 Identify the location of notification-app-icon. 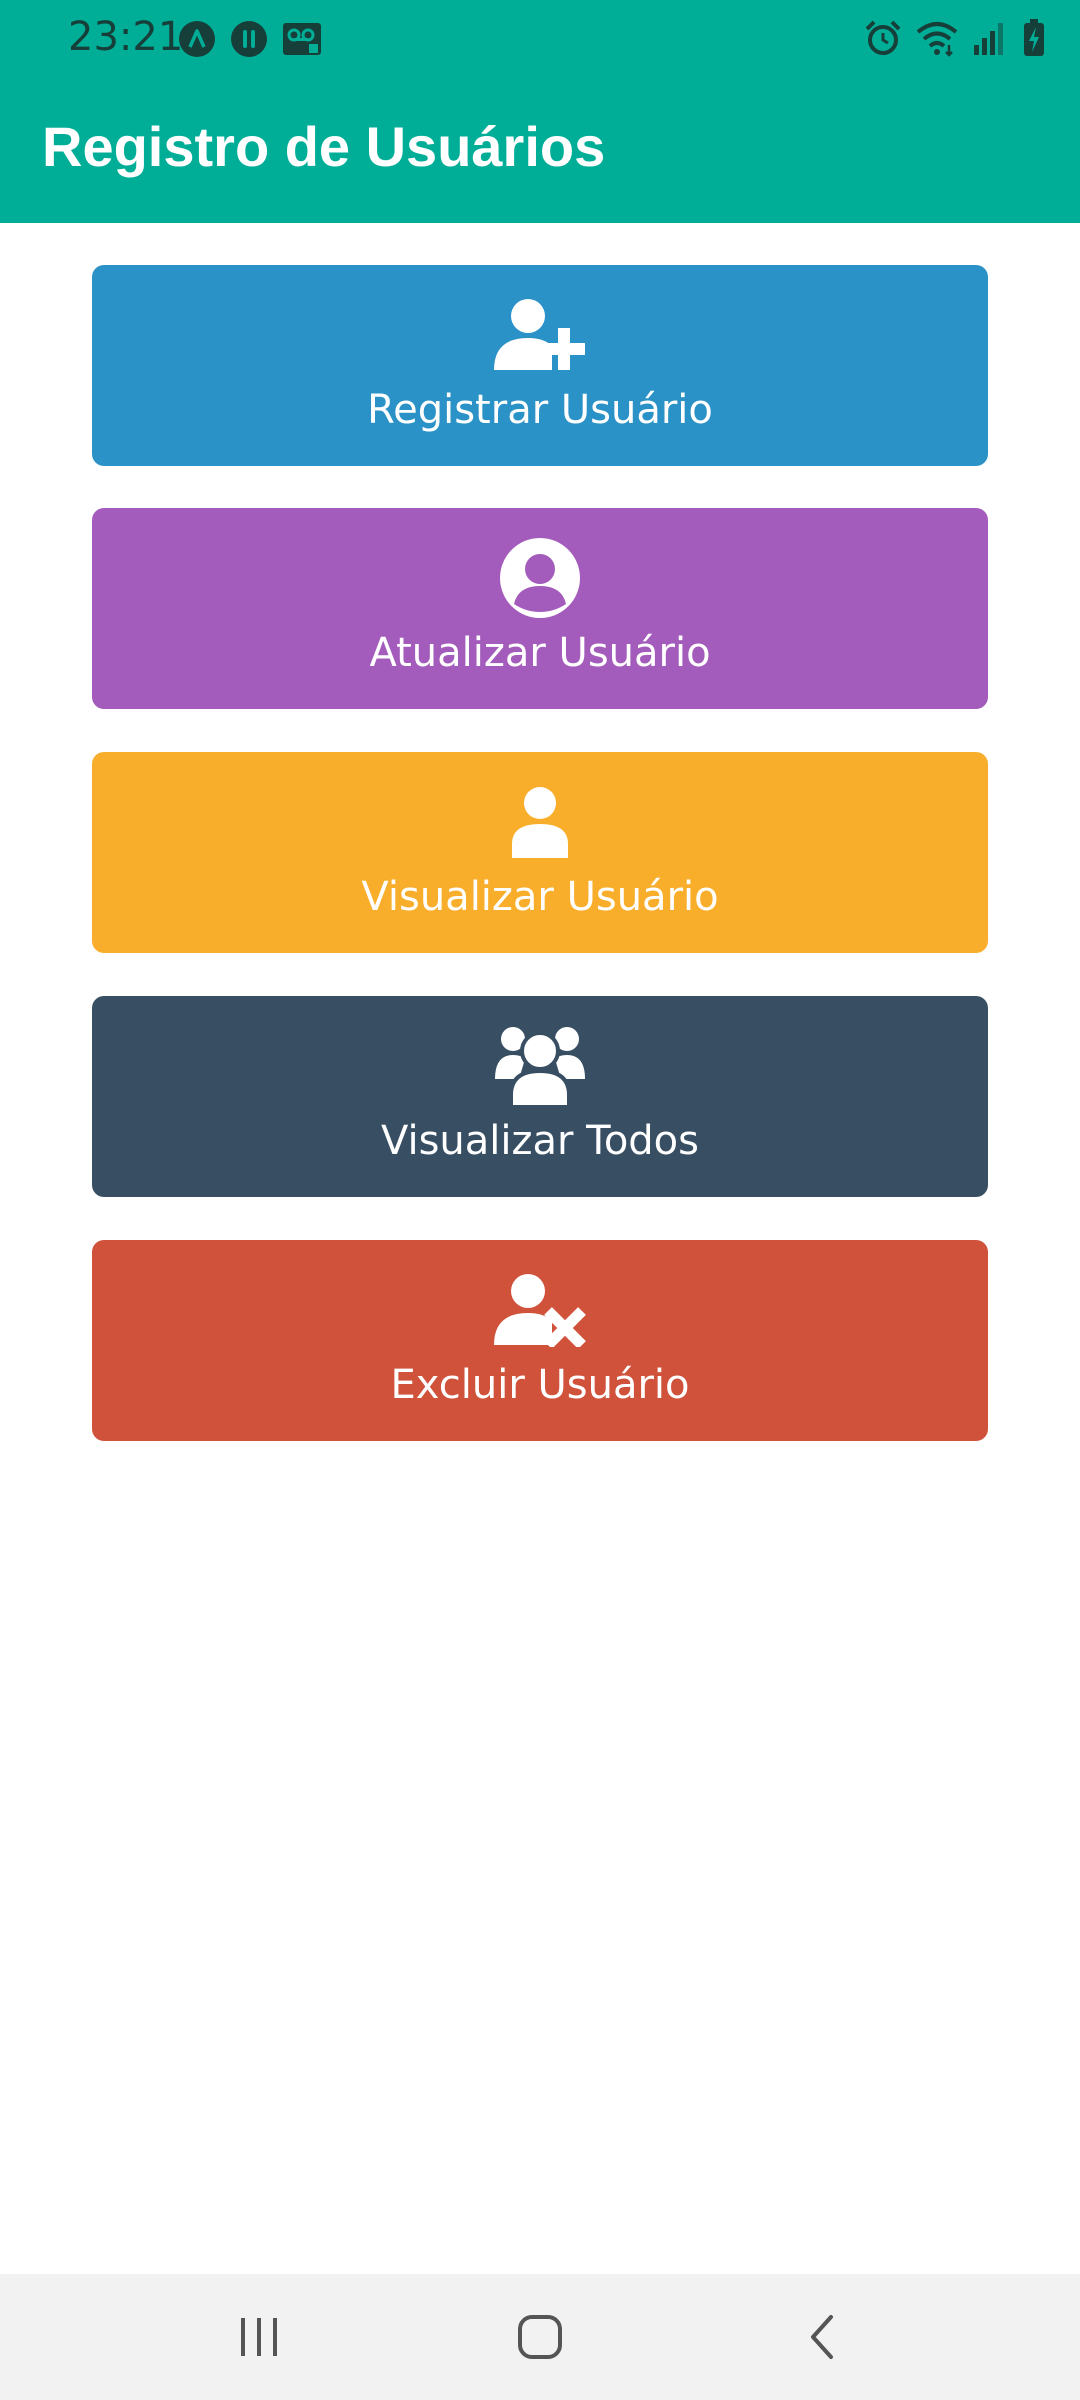
(249, 39).